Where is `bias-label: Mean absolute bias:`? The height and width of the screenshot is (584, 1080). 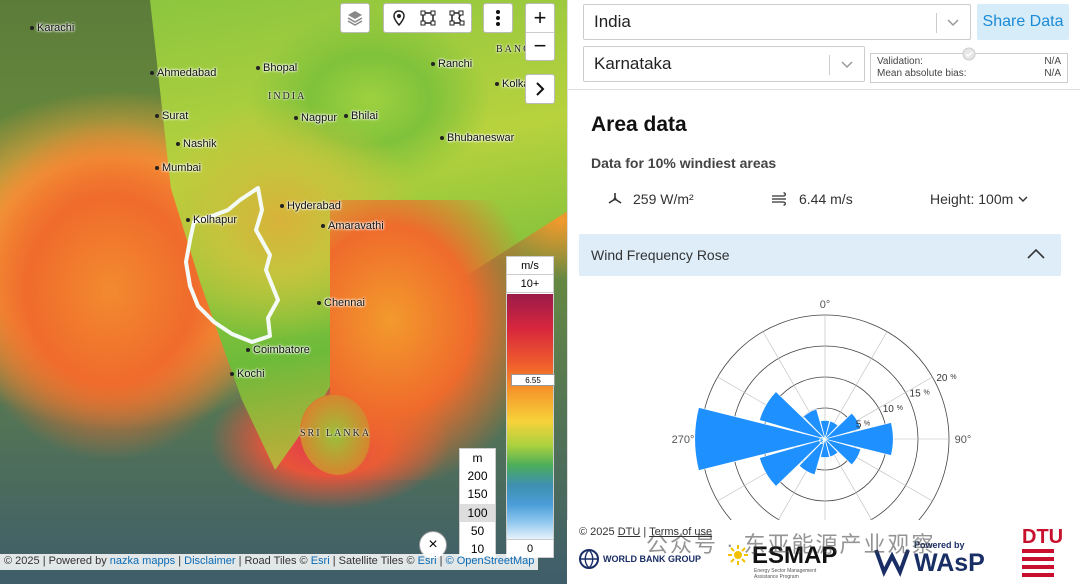 bias-label: Mean absolute bias: is located at coordinates (922, 73).